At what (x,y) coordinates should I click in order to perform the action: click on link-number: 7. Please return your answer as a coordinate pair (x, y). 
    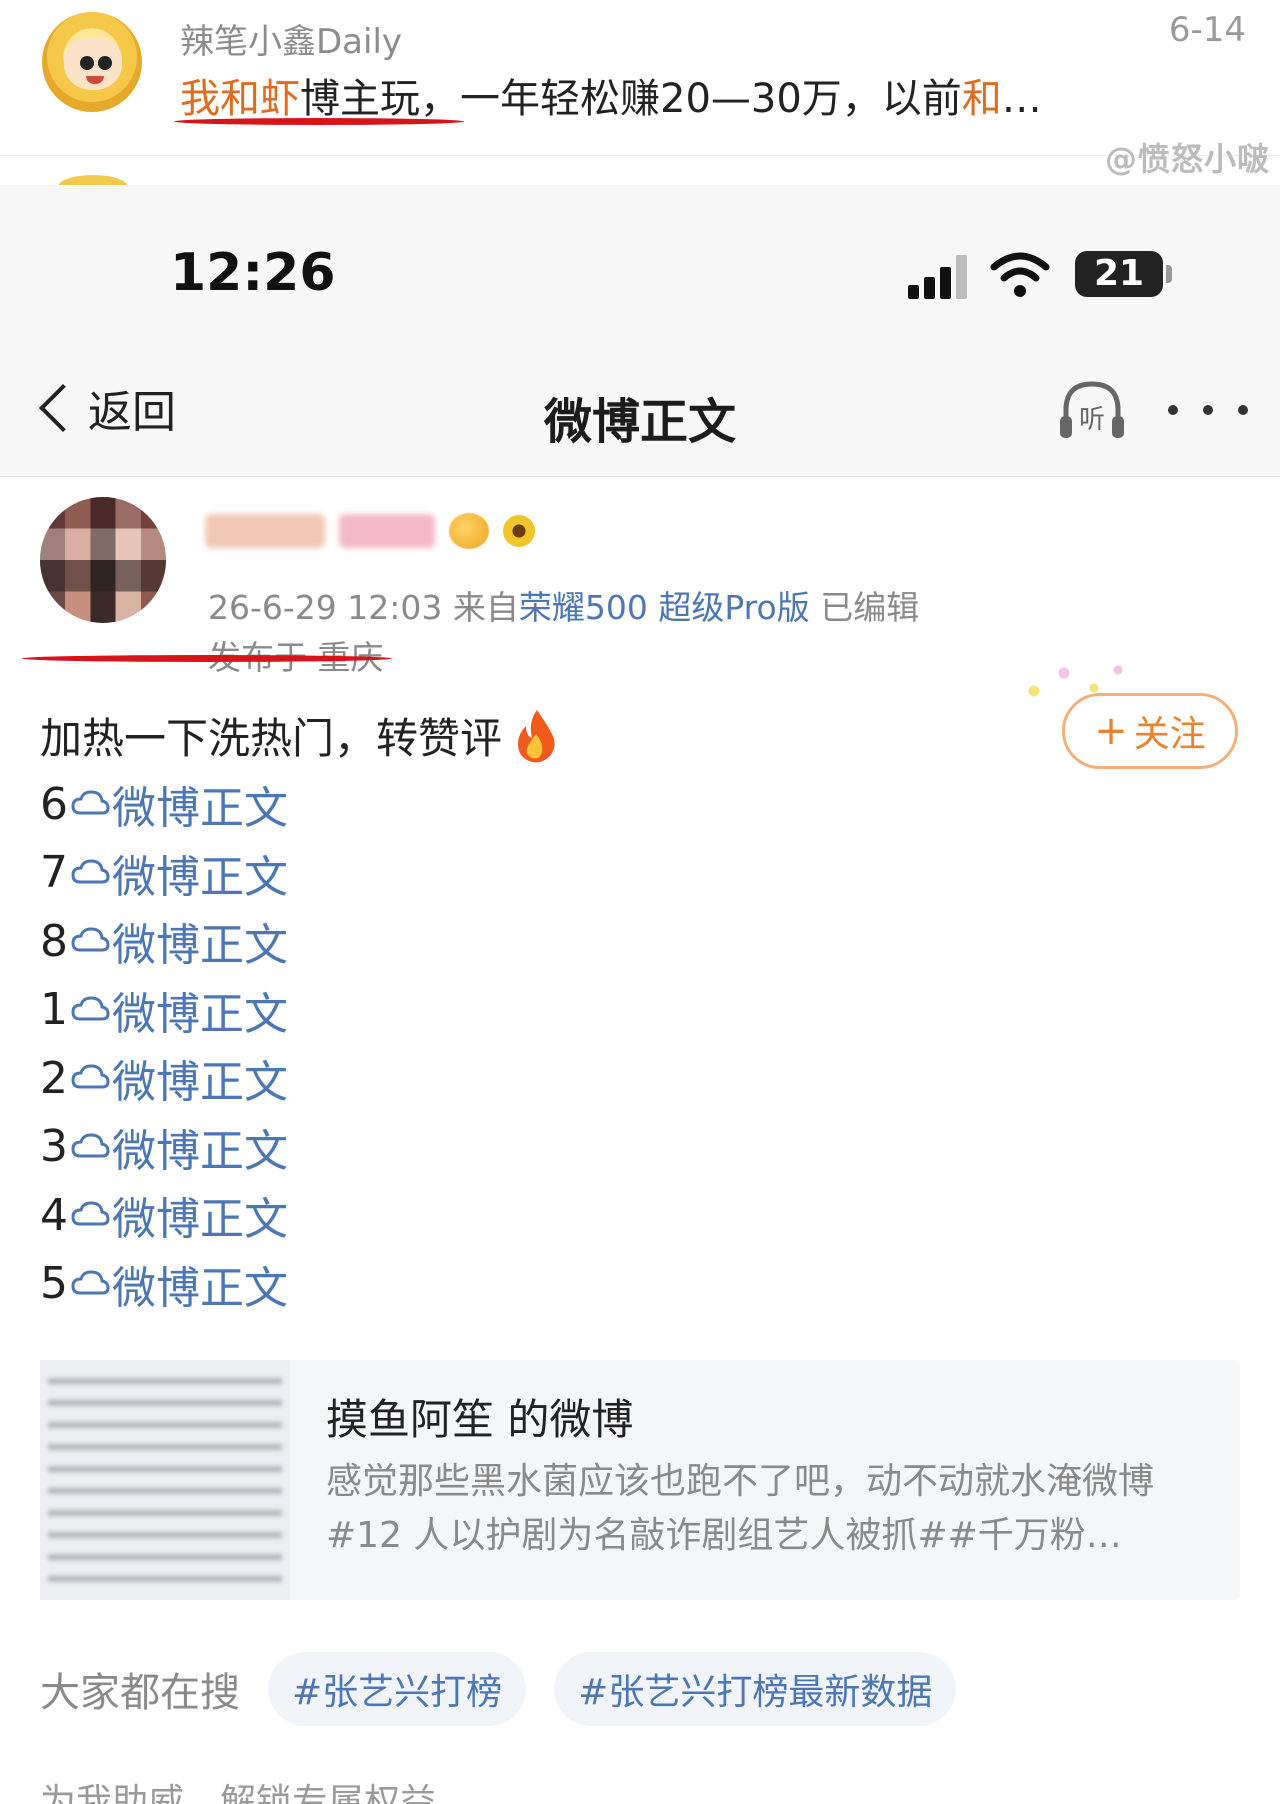
    Looking at the image, I should click on (54, 873).